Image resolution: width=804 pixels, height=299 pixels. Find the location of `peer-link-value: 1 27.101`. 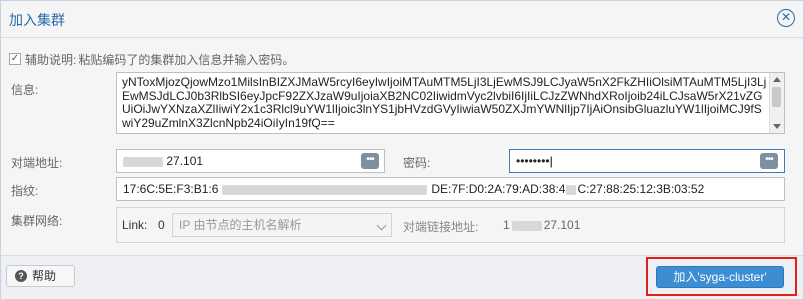

peer-link-value: 1 27.101 is located at coordinates (541, 225).